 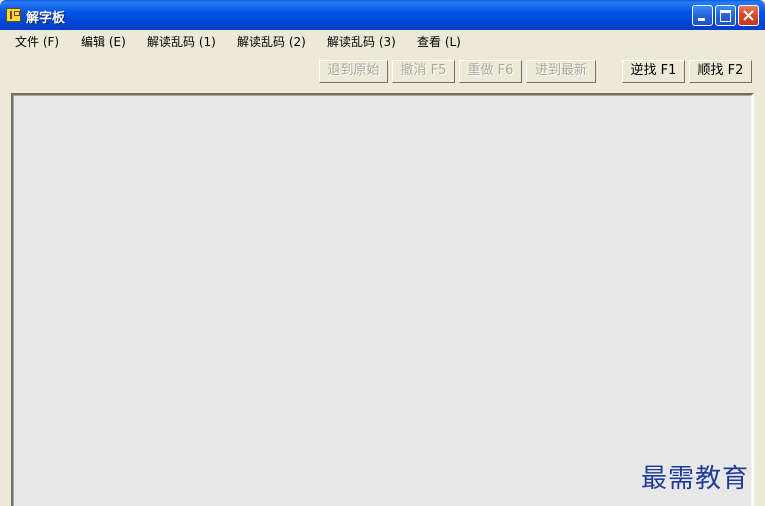 What do you see at coordinates (46, 18) in the screenshot?
I see `window-title: 解字板` at bounding box center [46, 18].